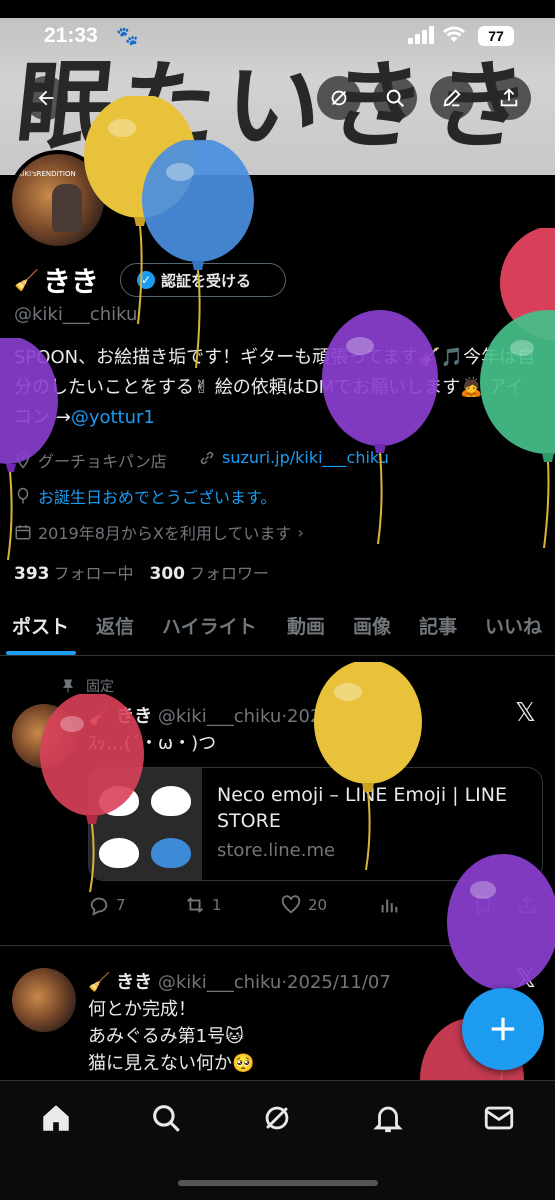  I want to click on status-bar: 21:33 🐾 77, so click(277, 38).